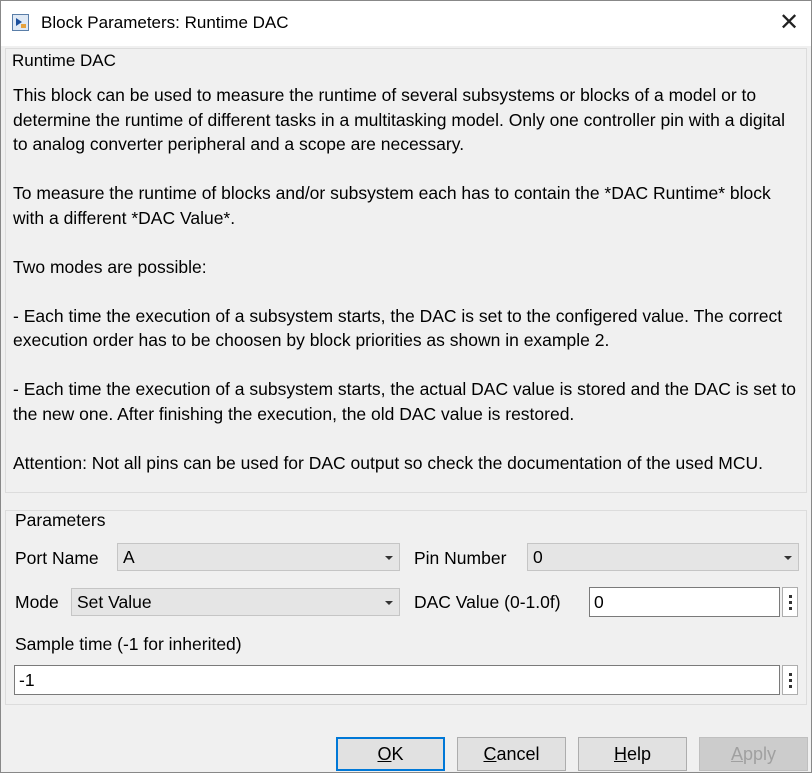 Image resolution: width=812 pixels, height=773 pixels. Describe the element at coordinates (384, 754) in the screenshot. I see `ok-button-mnemonic: O` at that location.